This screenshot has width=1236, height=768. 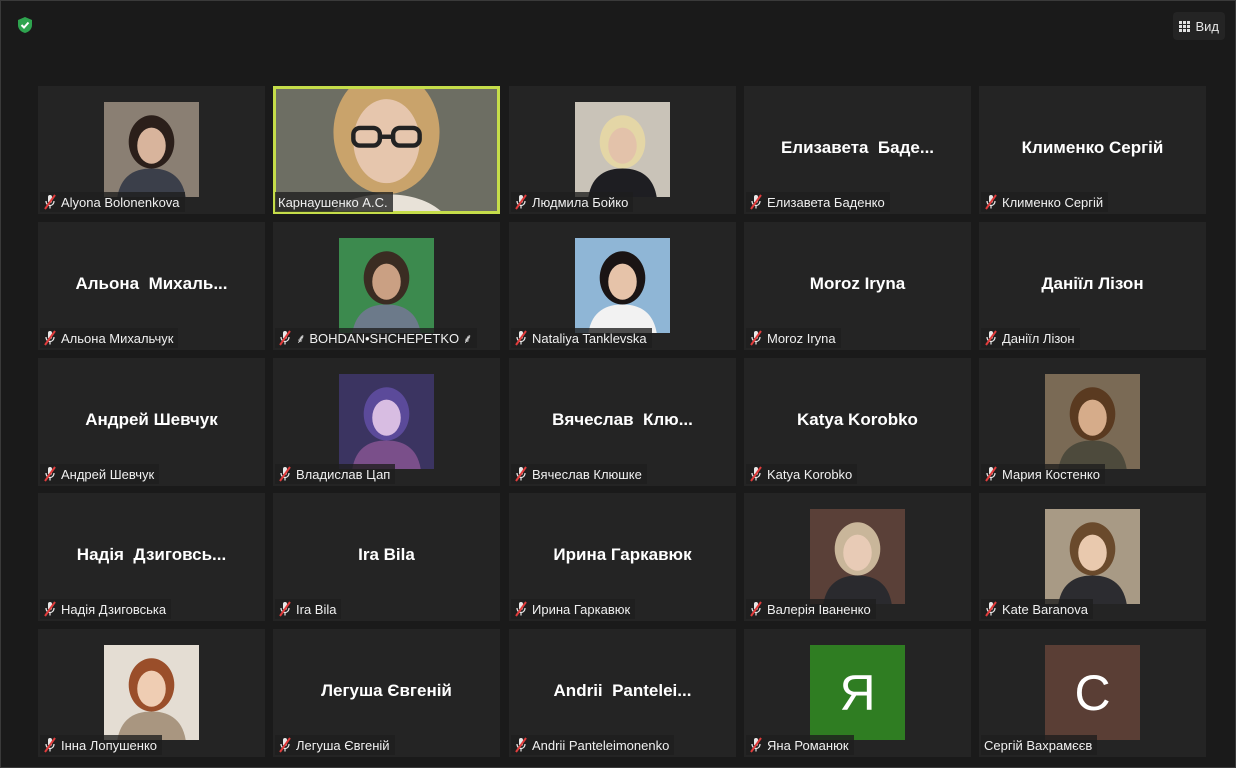 I want to click on shield-check-icon, so click(x=25, y=25).